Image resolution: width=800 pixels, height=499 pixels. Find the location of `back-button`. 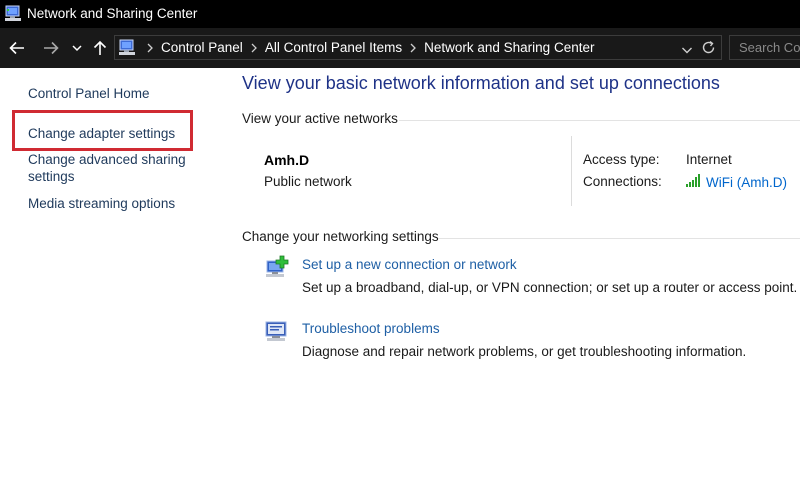

back-button is located at coordinates (17, 48).